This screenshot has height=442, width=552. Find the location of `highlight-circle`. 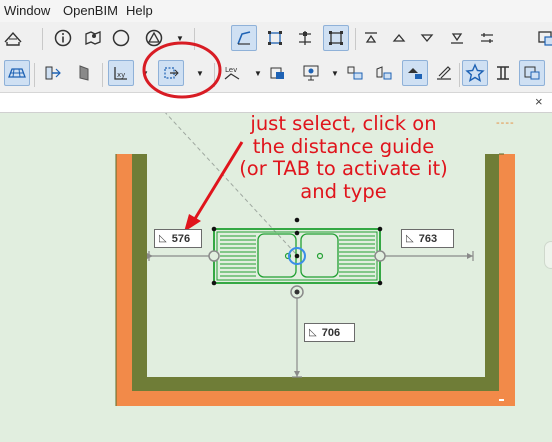

highlight-circle is located at coordinates (182, 70).